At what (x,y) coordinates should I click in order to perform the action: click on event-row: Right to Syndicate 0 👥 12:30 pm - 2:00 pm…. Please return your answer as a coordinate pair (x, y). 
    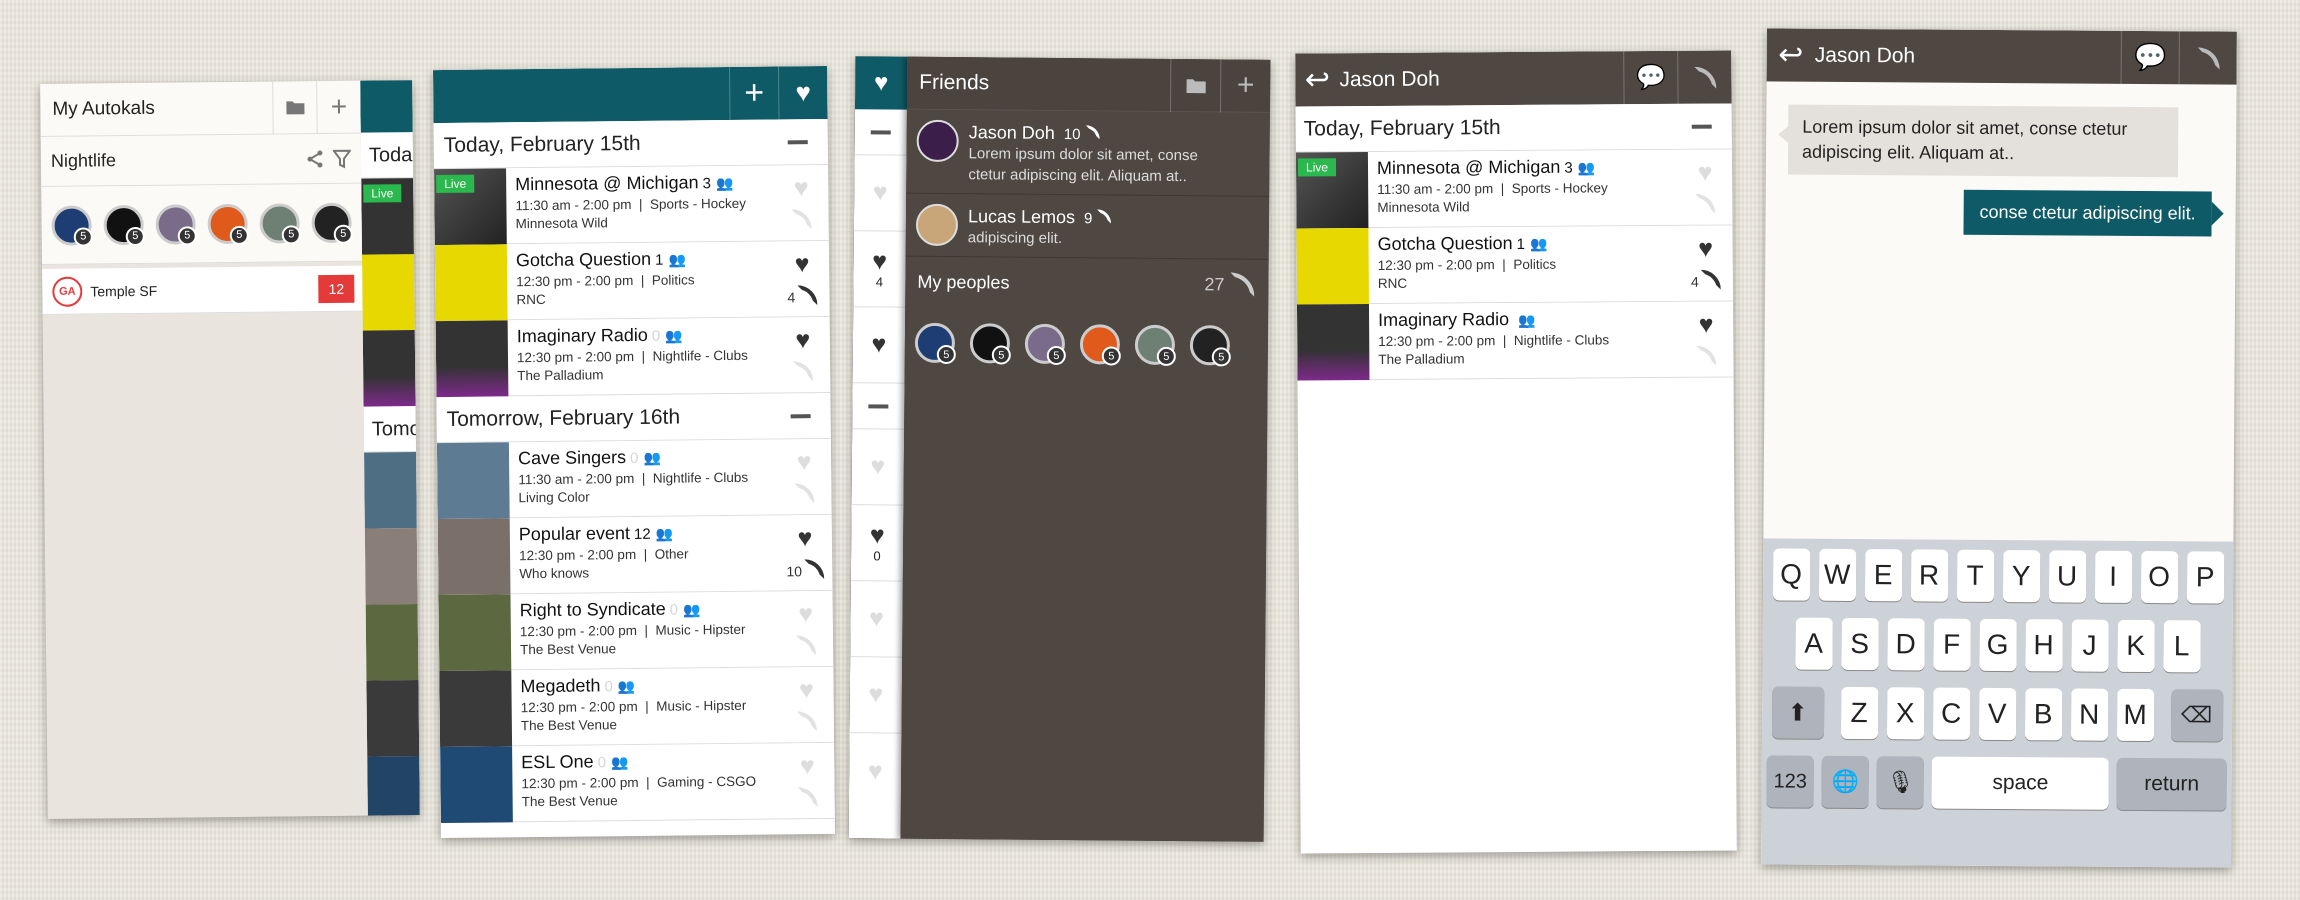
    Looking at the image, I should click on (636, 631).